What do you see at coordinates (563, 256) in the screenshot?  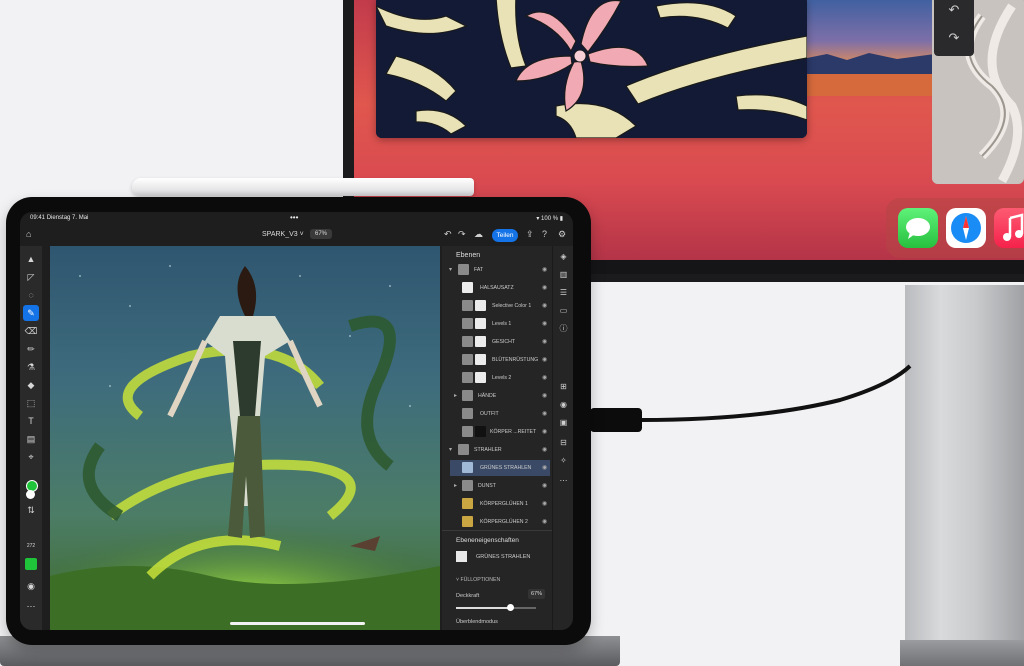 I see `layers-icon: ◈` at bounding box center [563, 256].